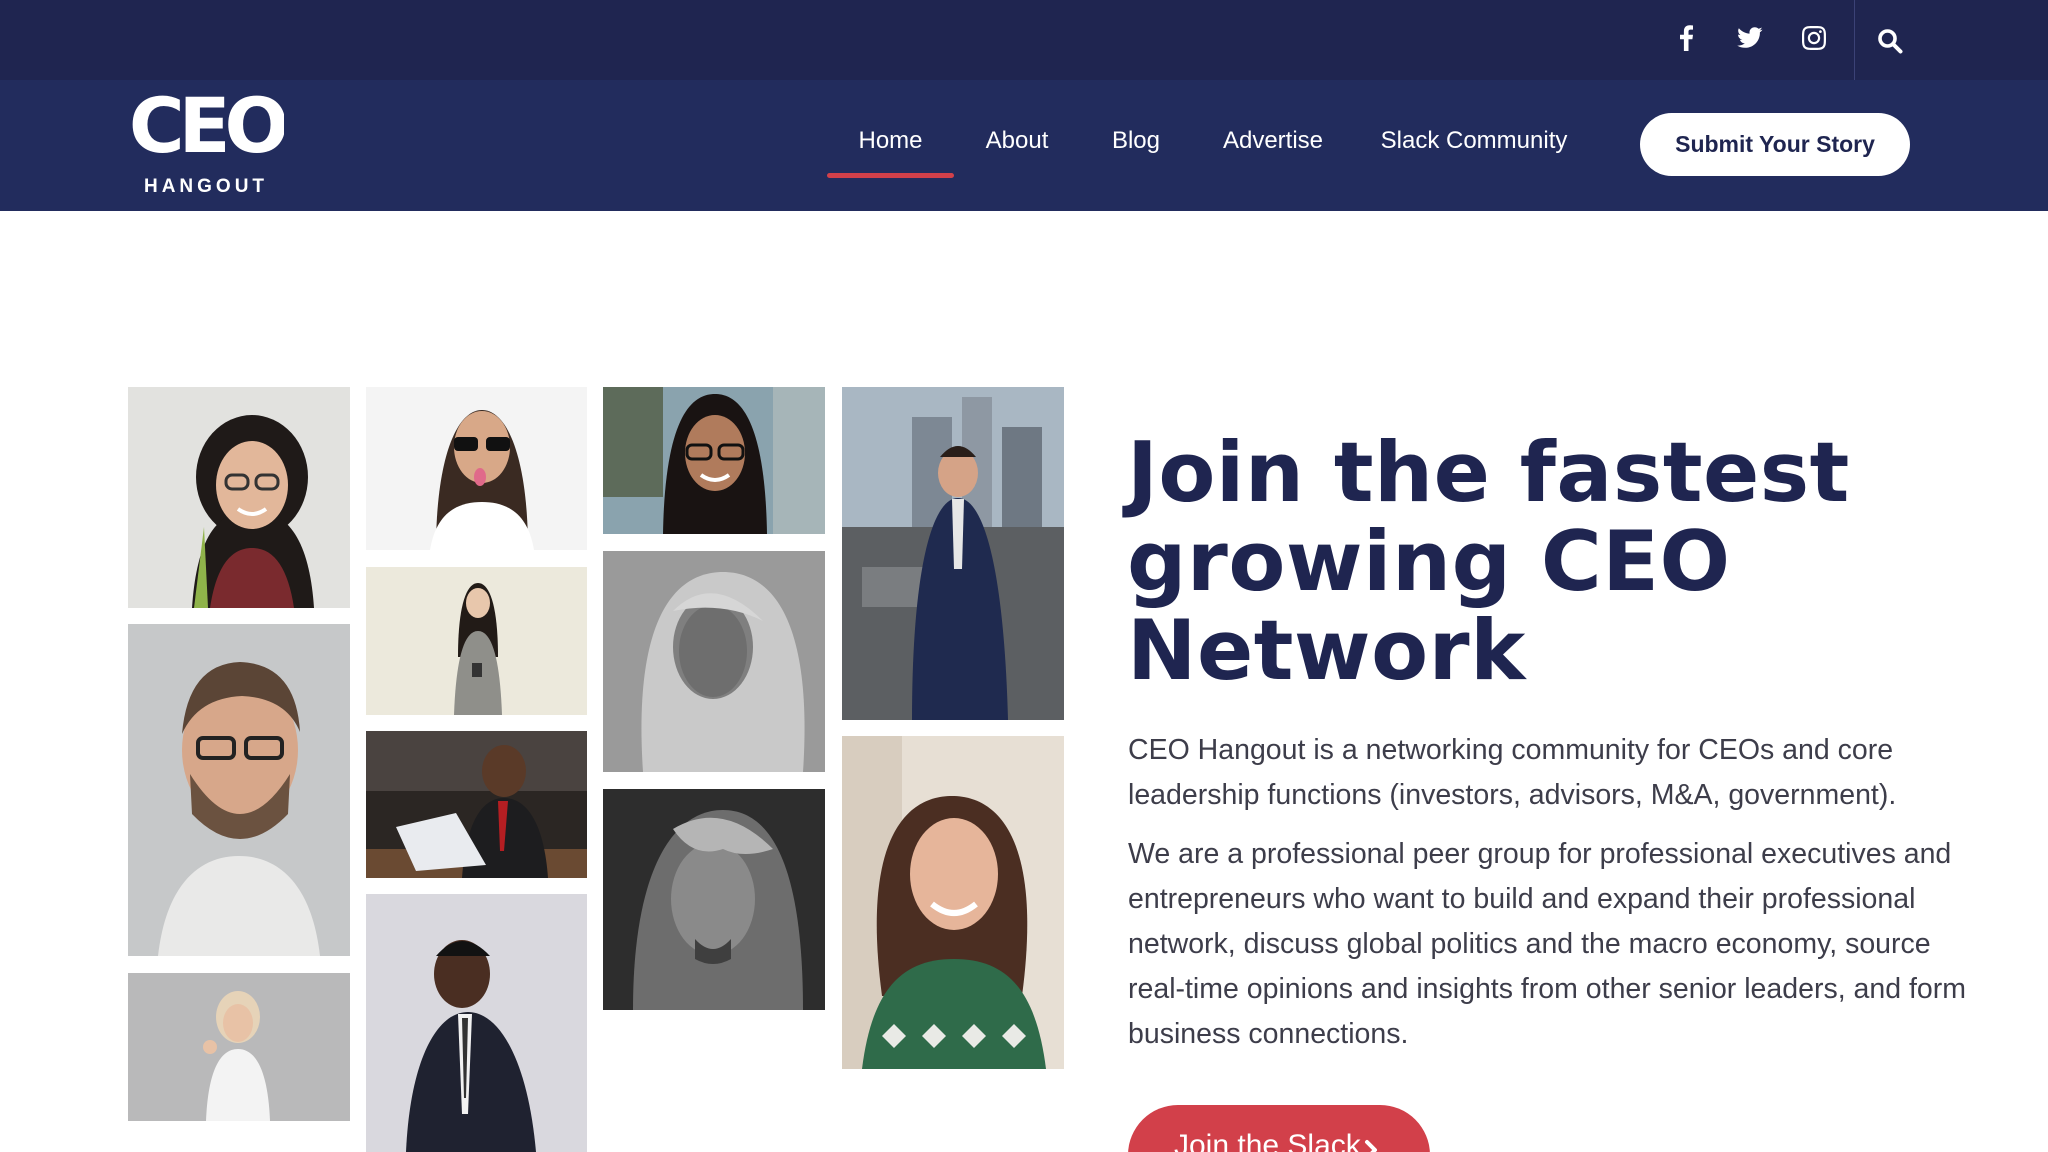  I want to click on search-icon, so click(1890, 43).